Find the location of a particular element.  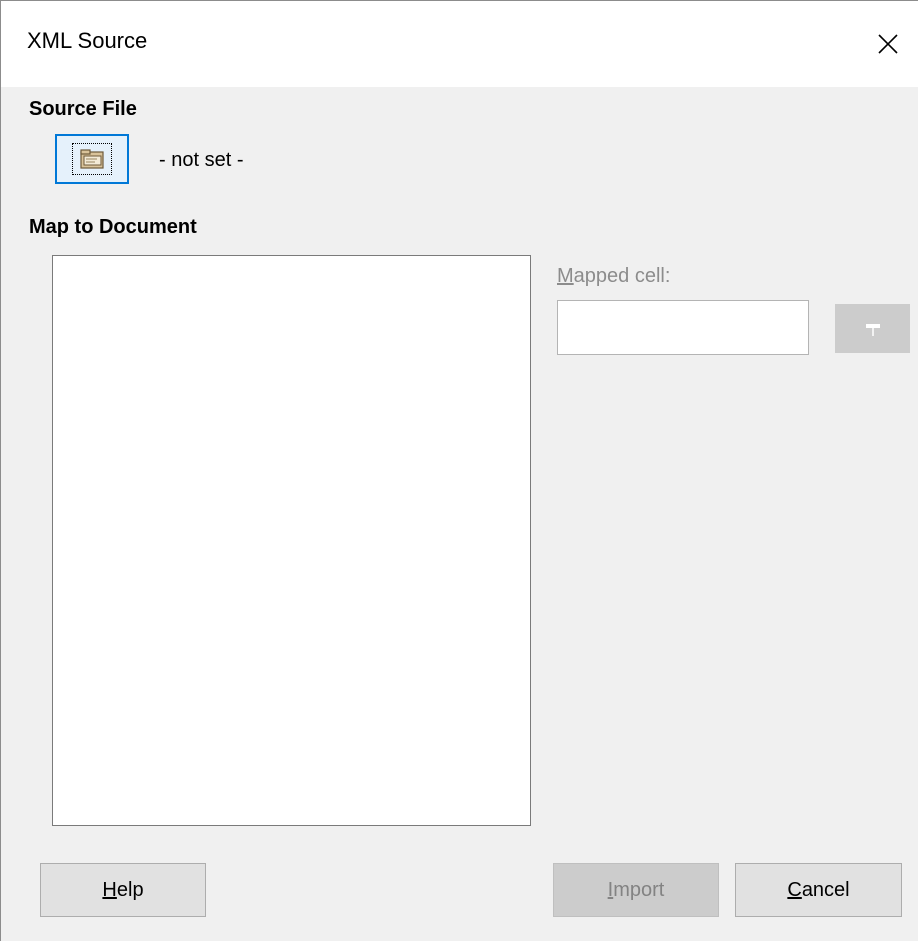

map-to-document-heading: Map to Document is located at coordinates (113, 227).